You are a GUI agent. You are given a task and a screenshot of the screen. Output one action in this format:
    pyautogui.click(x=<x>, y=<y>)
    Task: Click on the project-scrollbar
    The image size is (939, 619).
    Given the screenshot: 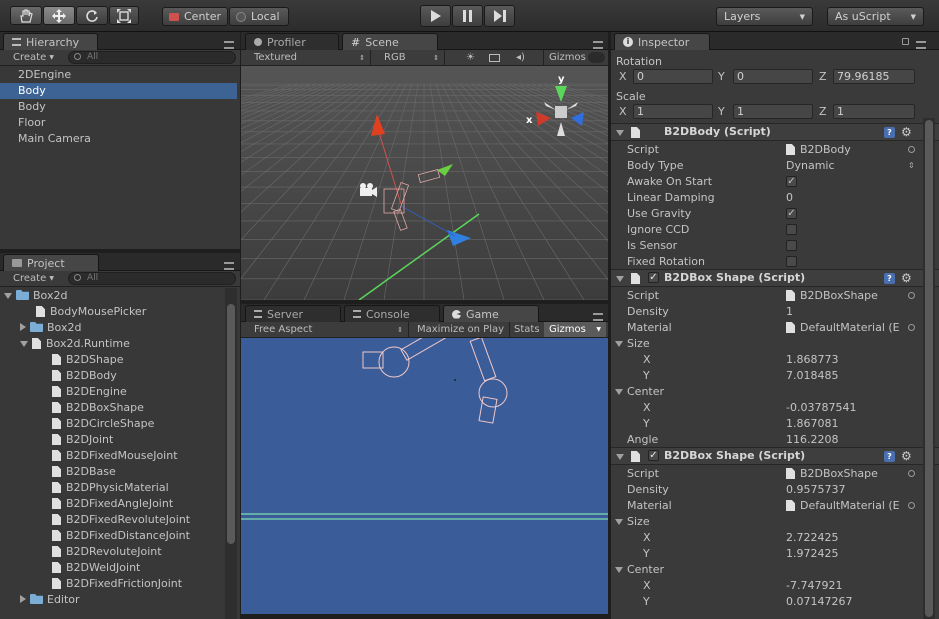 What is the action you would take?
    pyautogui.click(x=231, y=453)
    